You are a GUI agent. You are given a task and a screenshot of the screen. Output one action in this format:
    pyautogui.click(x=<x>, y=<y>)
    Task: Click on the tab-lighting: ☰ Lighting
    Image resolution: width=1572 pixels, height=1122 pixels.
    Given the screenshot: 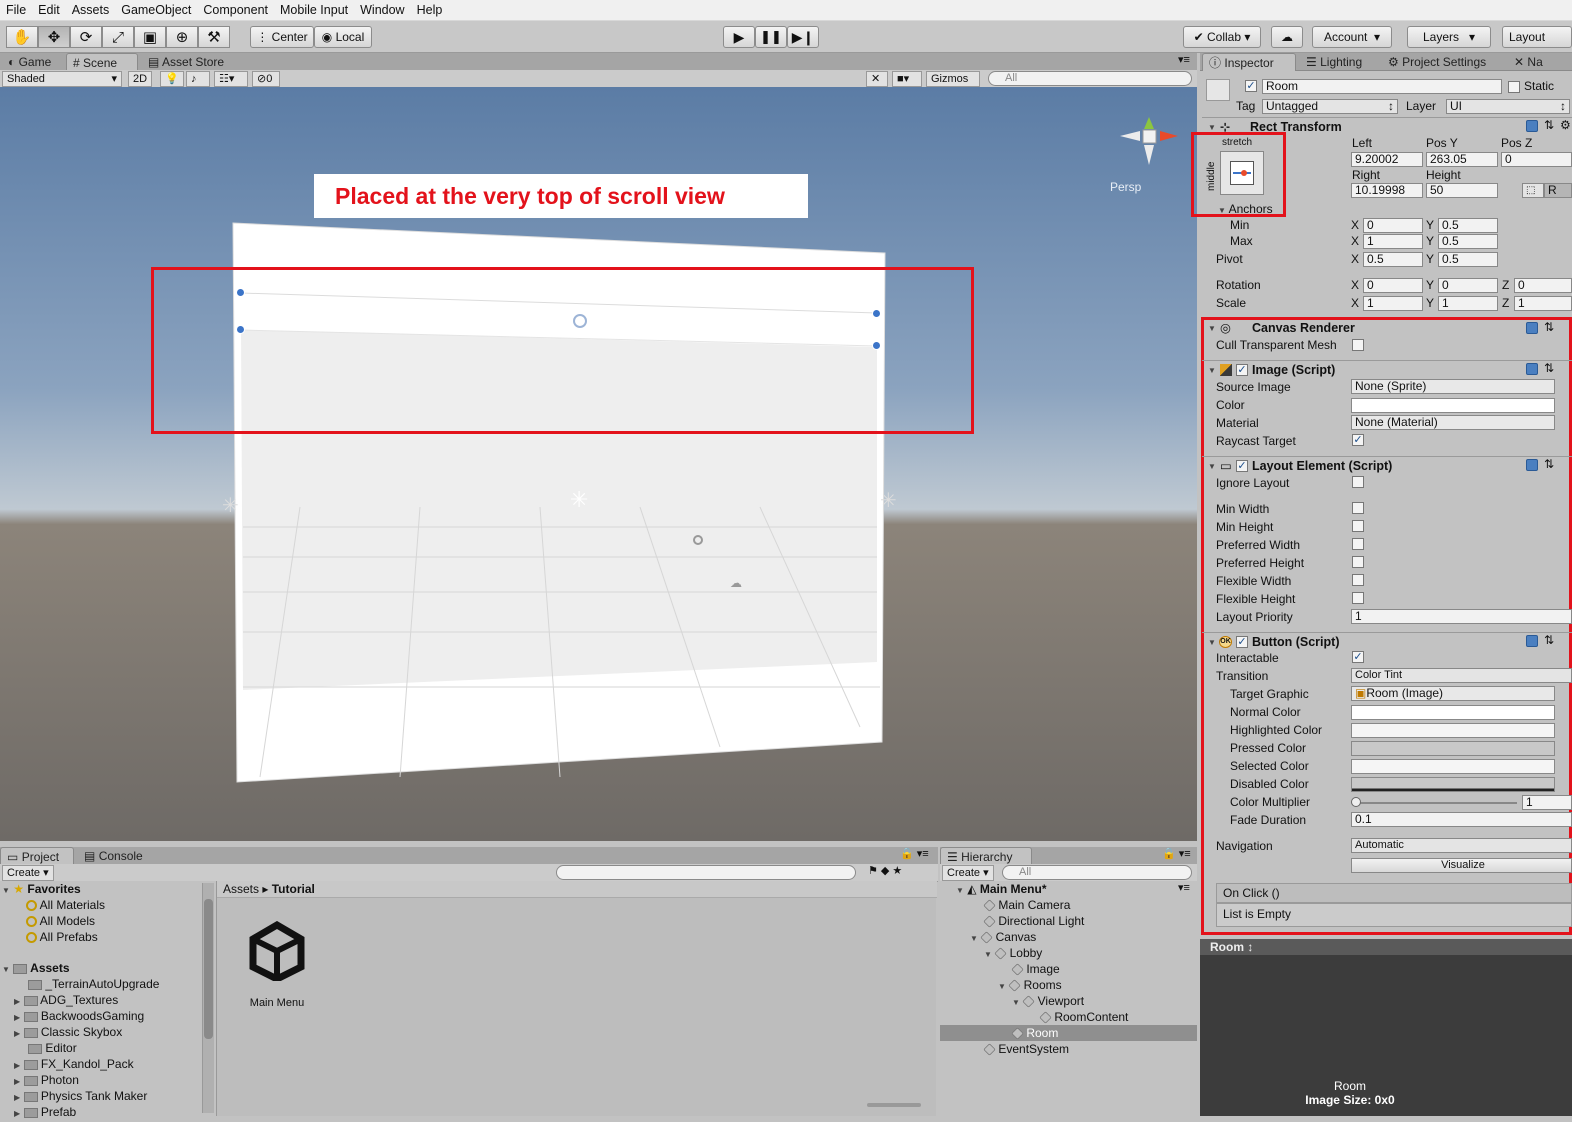 What is the action you would take?
    pyautogui.click(x=1340, y=62)
    